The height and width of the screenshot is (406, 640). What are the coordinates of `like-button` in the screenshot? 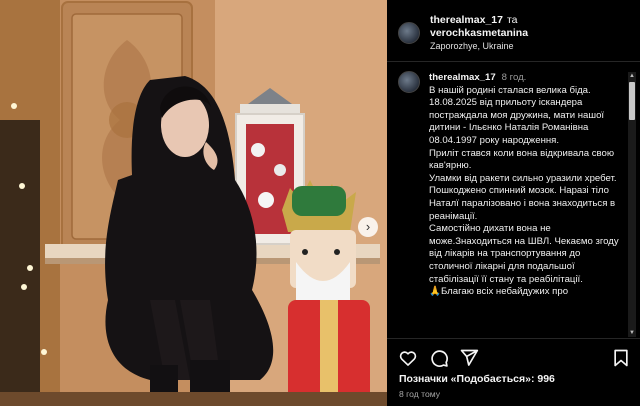 It's located at (408, 358).